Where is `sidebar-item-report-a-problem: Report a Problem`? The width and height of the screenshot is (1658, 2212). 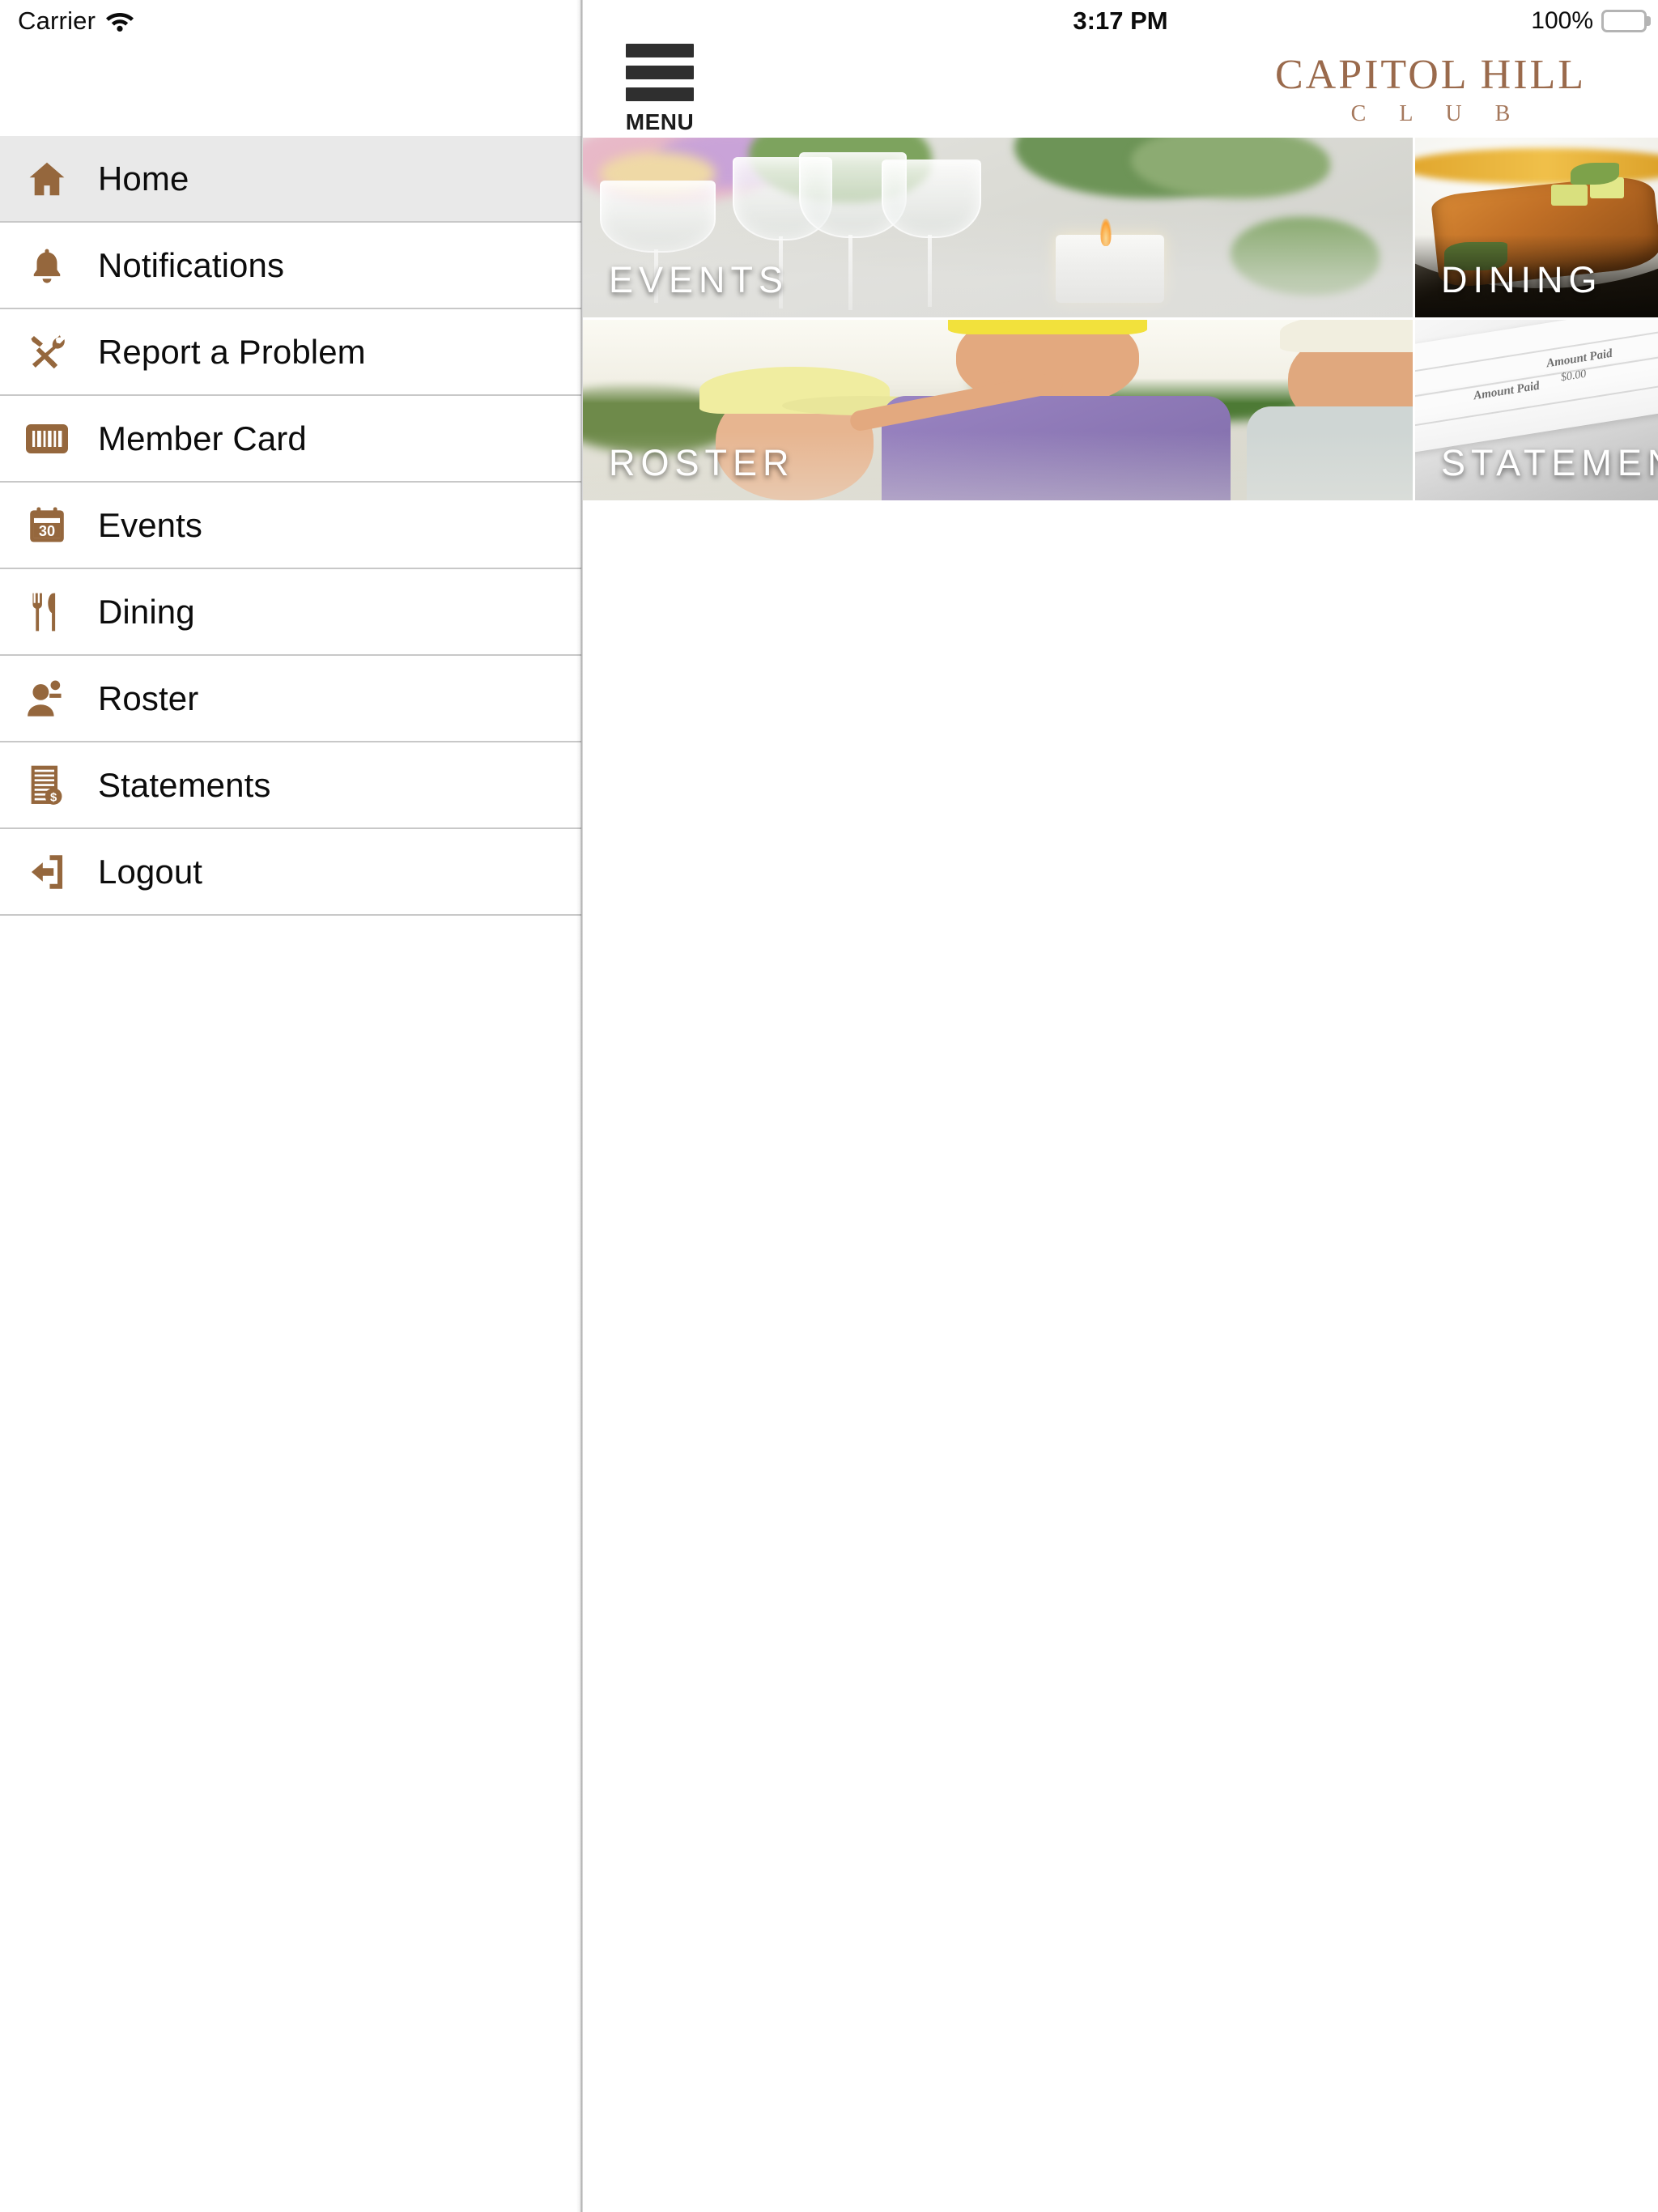
sidebar-item-report-a-problem: Report a Problem is located at coordinates (290, 353).